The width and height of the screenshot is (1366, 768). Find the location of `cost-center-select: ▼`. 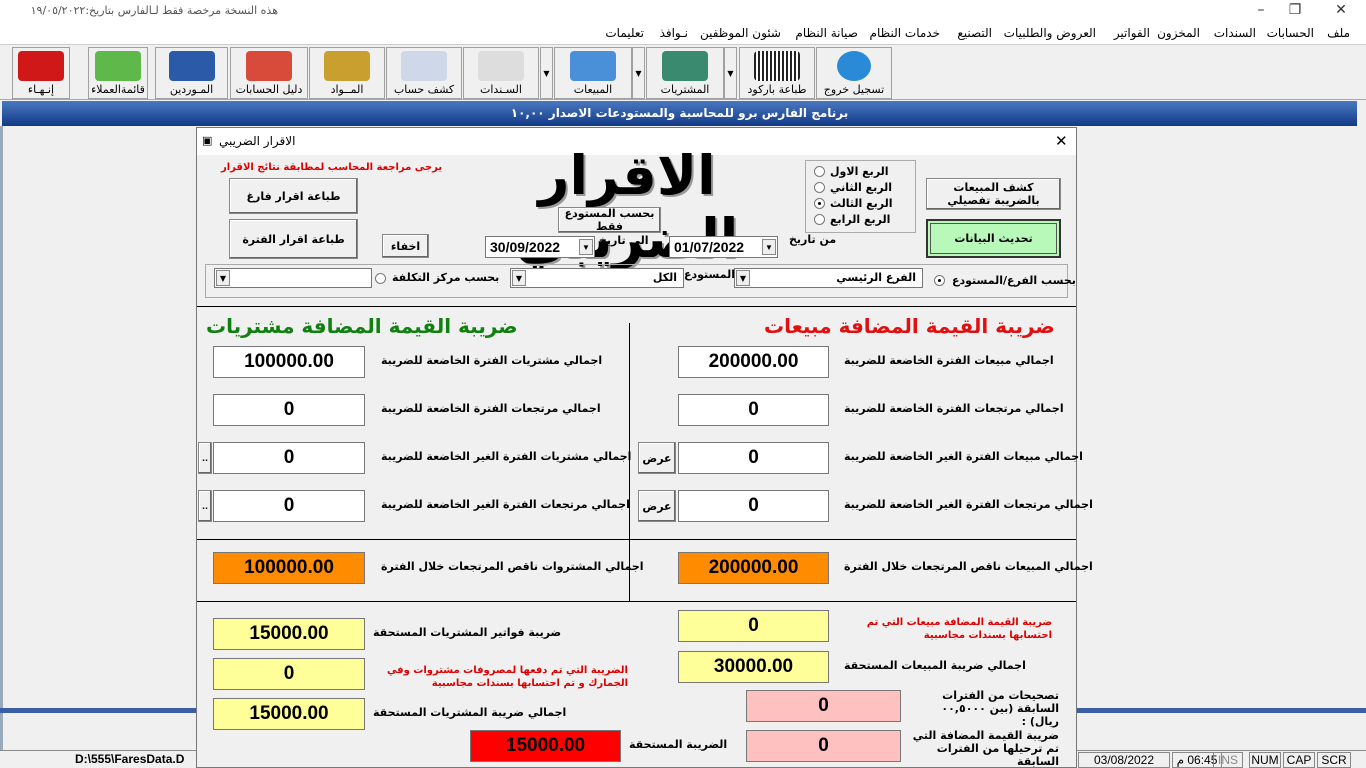

cost-center-select: ▼ is located at coordinates (293, 278).